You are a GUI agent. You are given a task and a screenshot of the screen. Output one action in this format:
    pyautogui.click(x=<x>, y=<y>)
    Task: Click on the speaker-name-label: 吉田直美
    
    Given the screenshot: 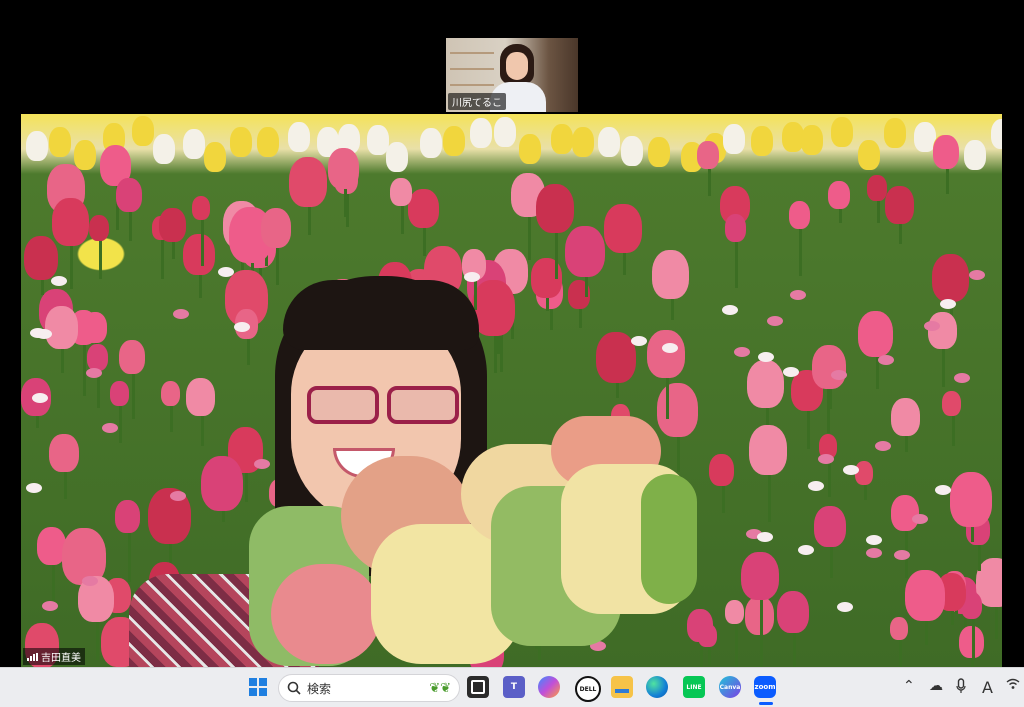 What is the action you would take?
    pyautogui.click(x=54, y=656)
    